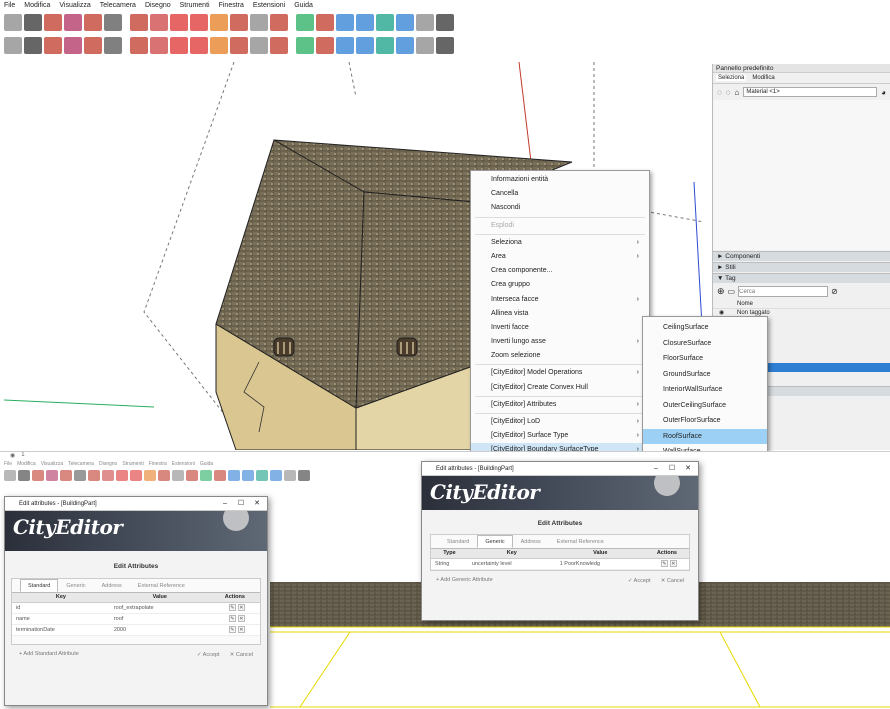 The height and width of the screenshot is (709, 890). Describe the element at coordinates (8, 465) in the screenshot. I see `strip-menu-item: File` at that location.